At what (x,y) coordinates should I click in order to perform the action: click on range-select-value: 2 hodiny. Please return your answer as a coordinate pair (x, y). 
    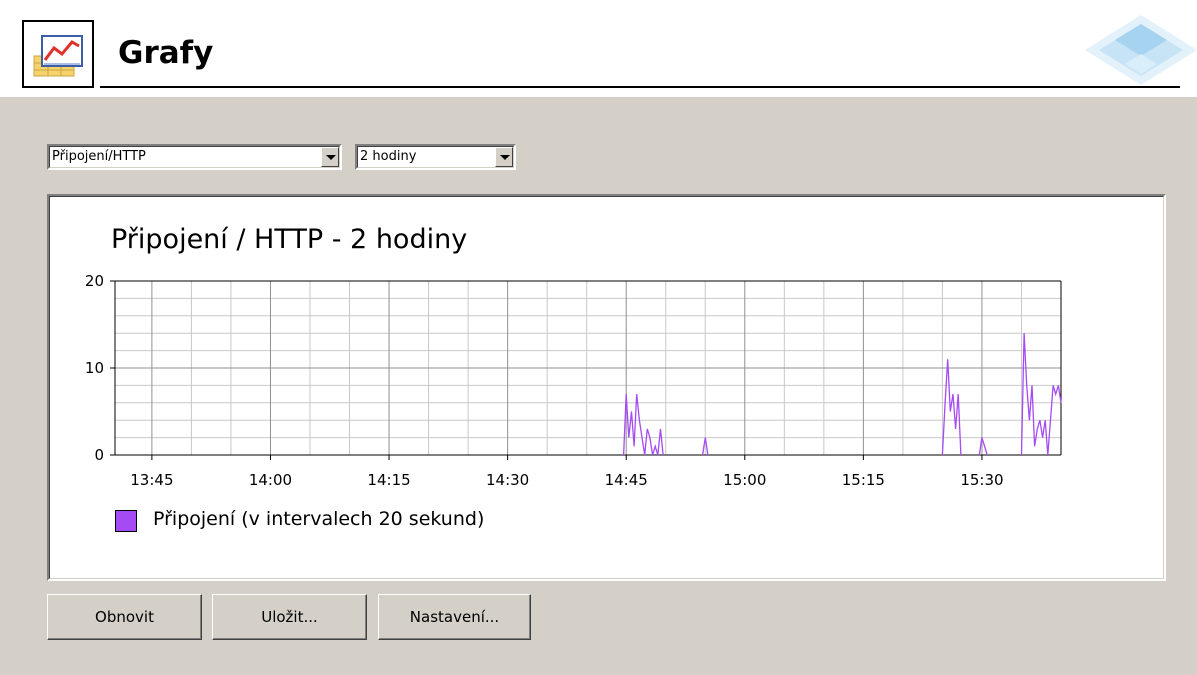
    Looking at the image, I should click on (388, 156).